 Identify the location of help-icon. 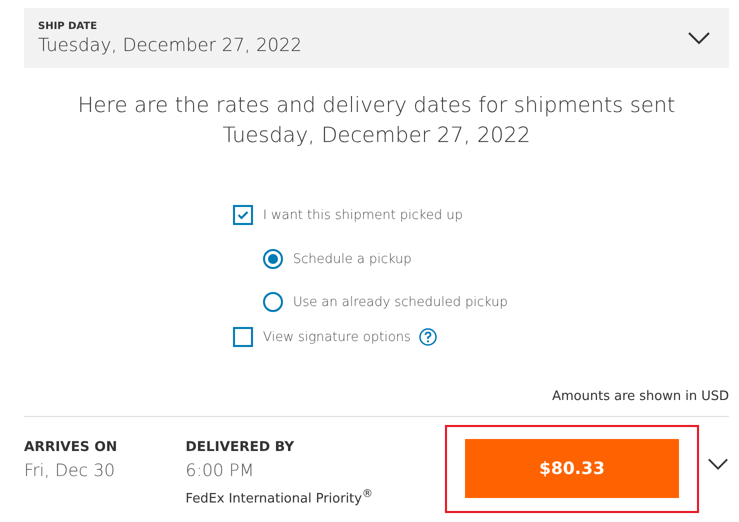
(427, 337).